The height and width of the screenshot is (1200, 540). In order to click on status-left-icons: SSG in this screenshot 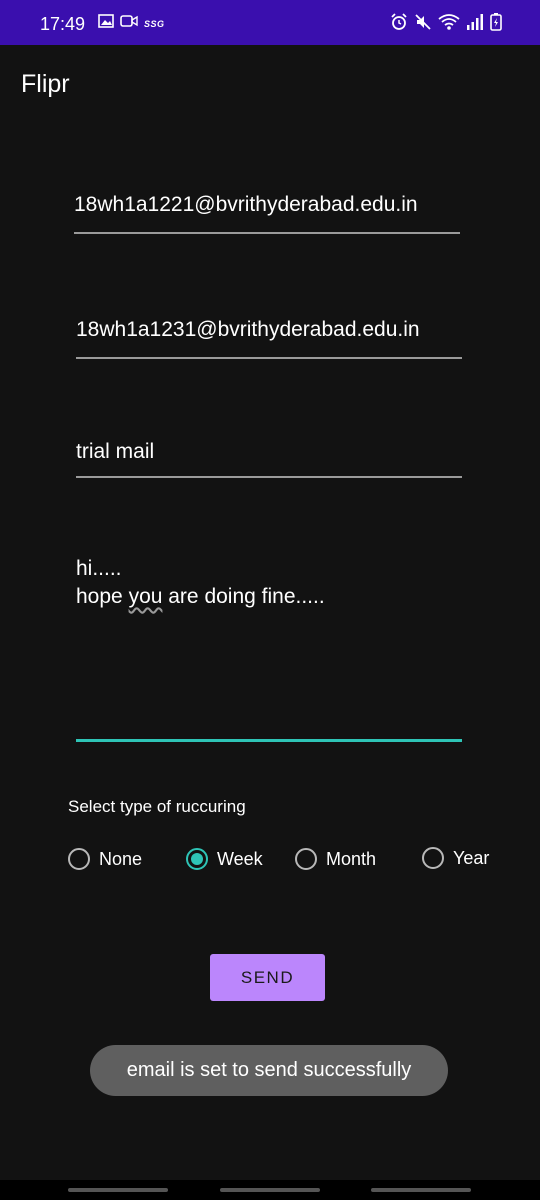, I will do `click(131, 23)`.